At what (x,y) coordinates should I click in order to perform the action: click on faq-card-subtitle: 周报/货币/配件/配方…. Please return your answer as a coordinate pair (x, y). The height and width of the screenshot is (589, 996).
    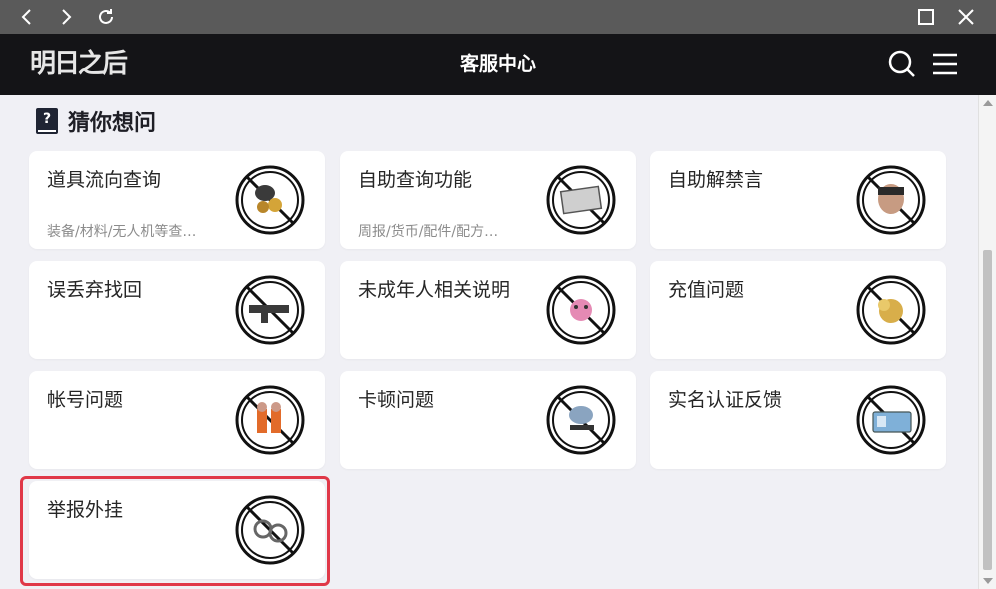
    Looking at the image, I should click on (428, 232).